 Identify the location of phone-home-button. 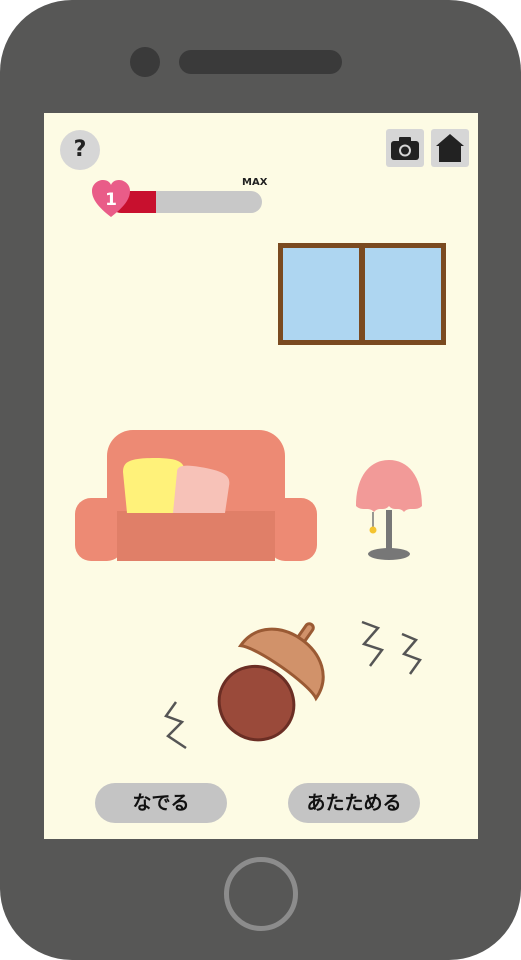
(261, 894).